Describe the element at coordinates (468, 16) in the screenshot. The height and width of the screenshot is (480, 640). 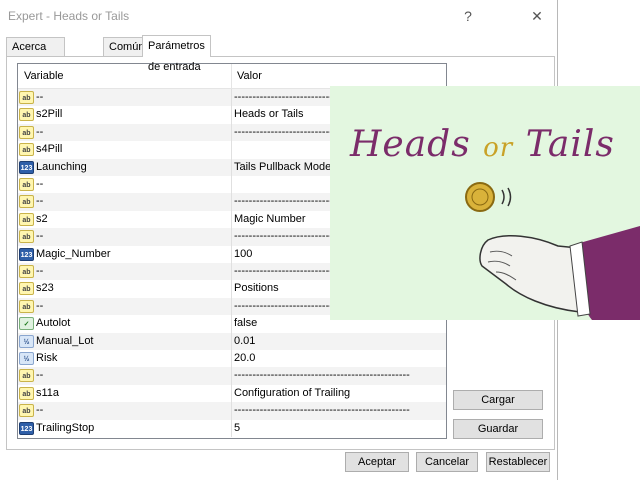
I see `help-icon: ?` at that location.